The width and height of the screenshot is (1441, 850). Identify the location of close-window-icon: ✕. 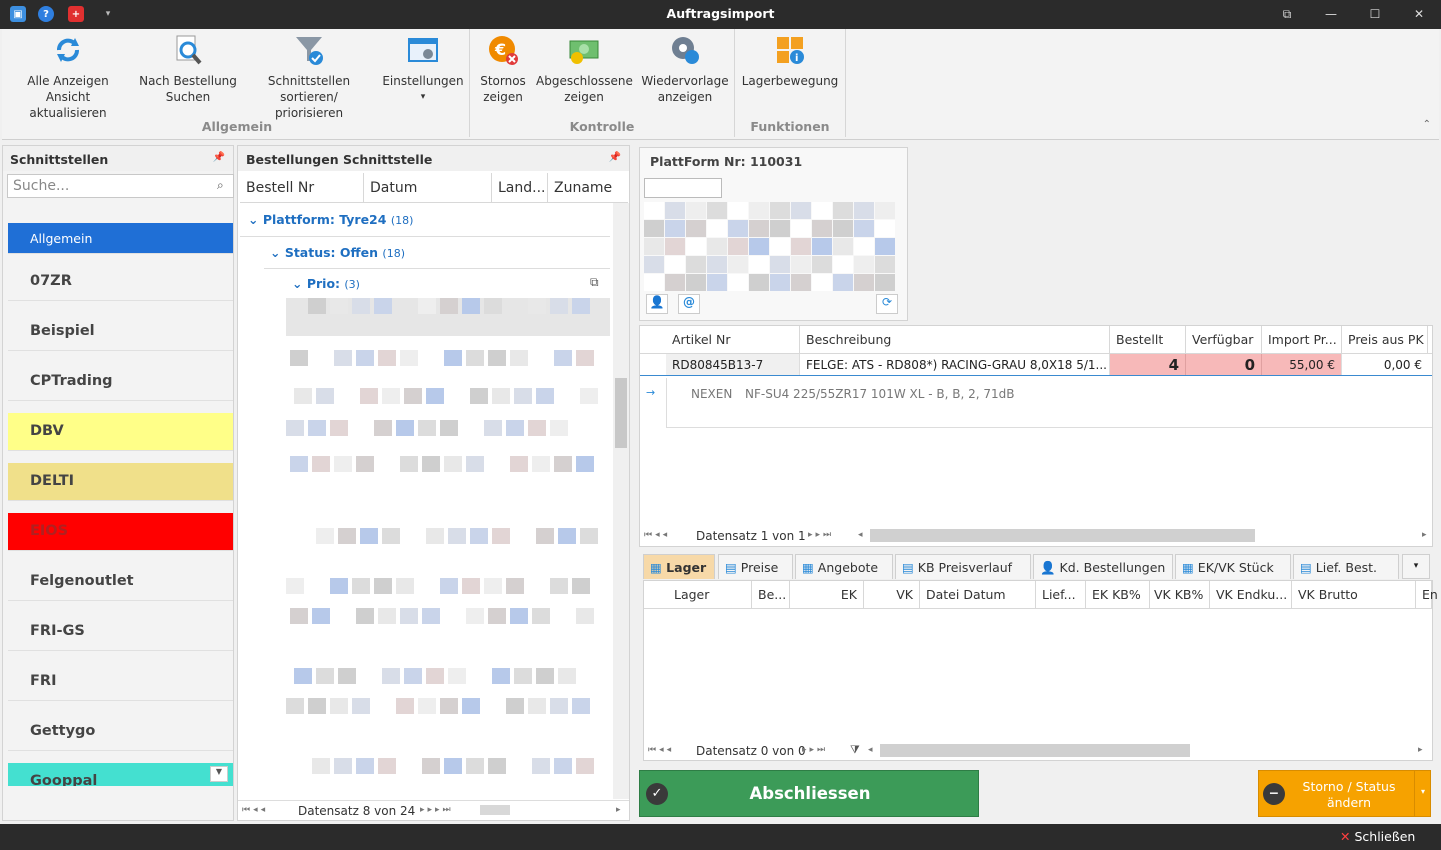
(1419, 14).